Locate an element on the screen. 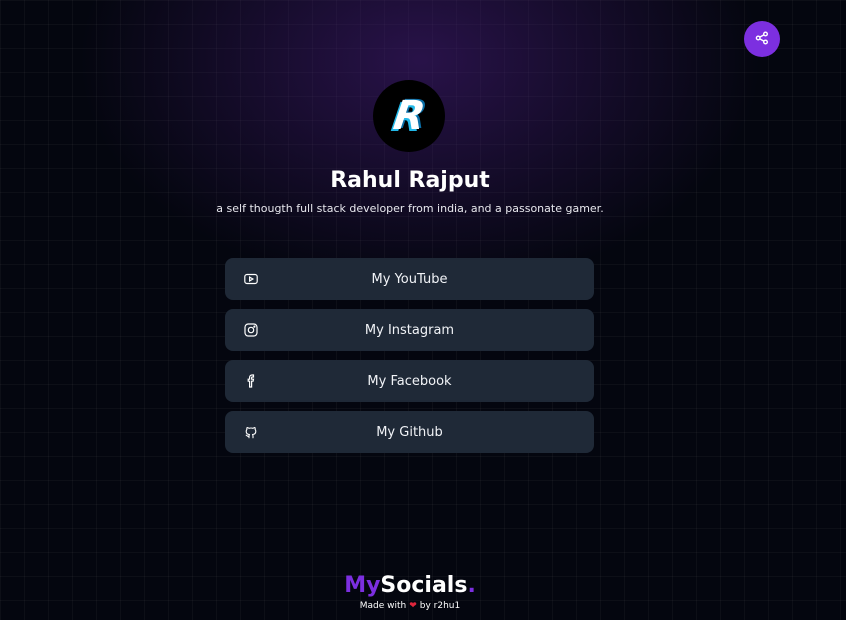 This screenshot has height=620, width=846. github-link-button: My Github is located at coordinates (409, 432).